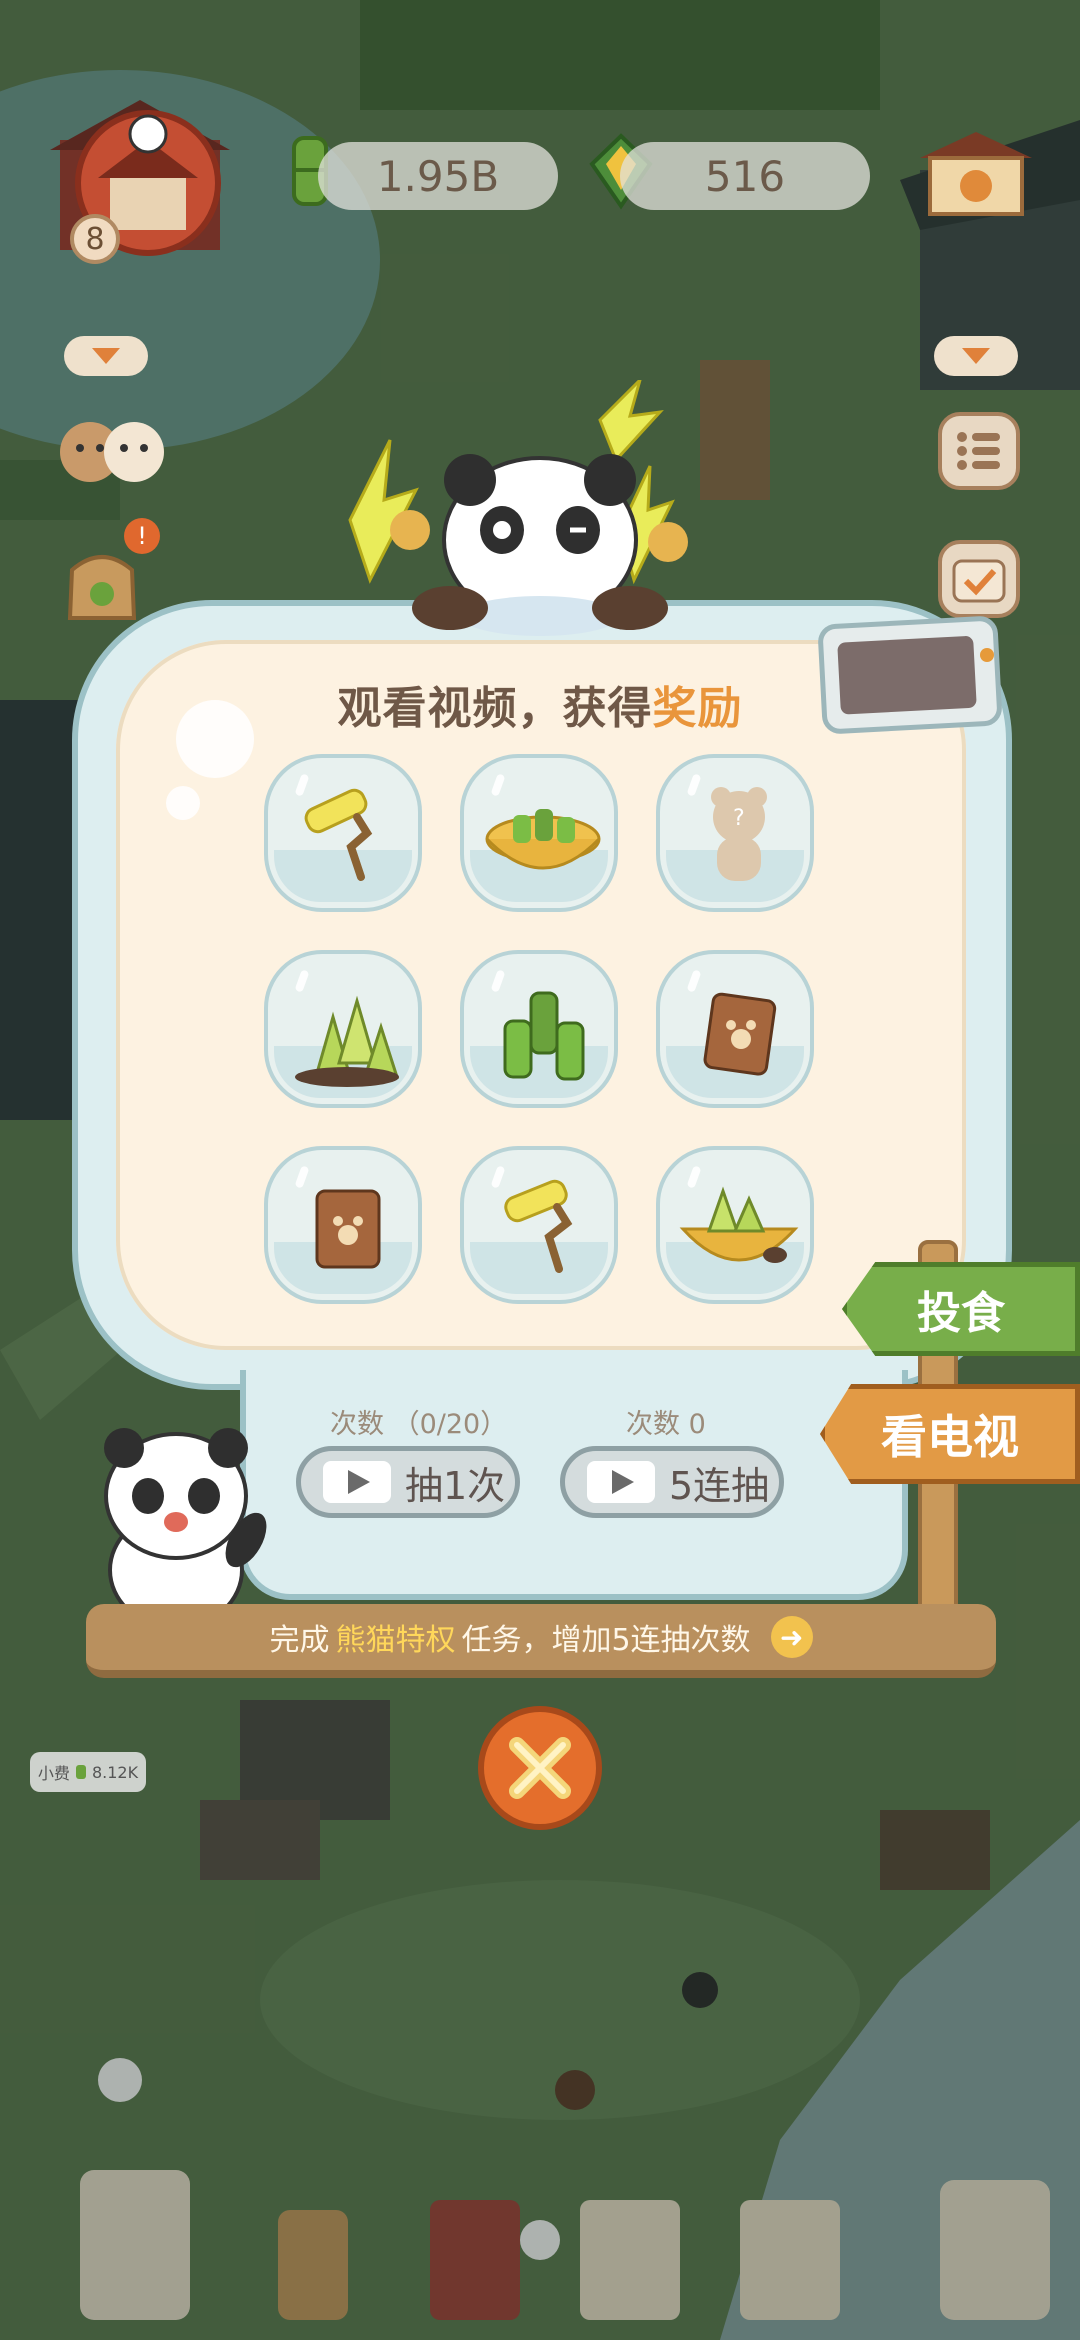  I want to click on arrow-right-icon: ➜, so click(791, 1637).